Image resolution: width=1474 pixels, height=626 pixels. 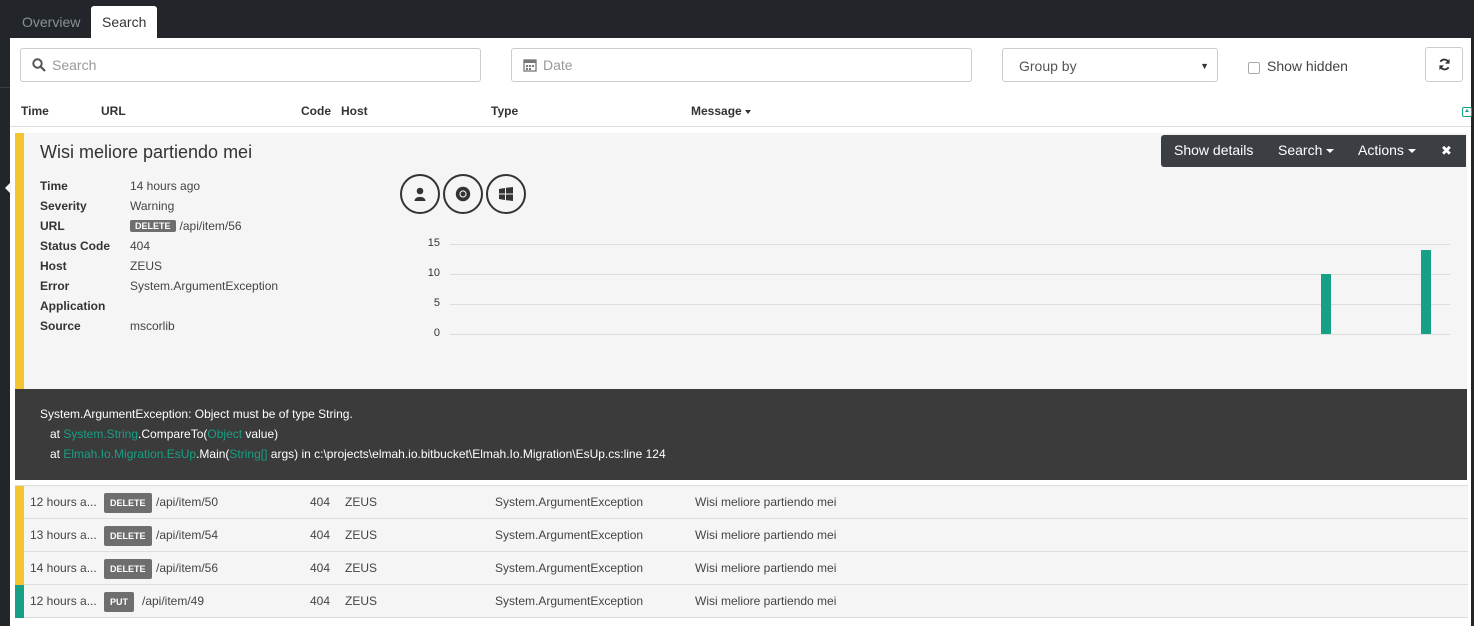 I want to click on detail-title: Wisi meliore partiendo mei, so click(x=146, y=152).